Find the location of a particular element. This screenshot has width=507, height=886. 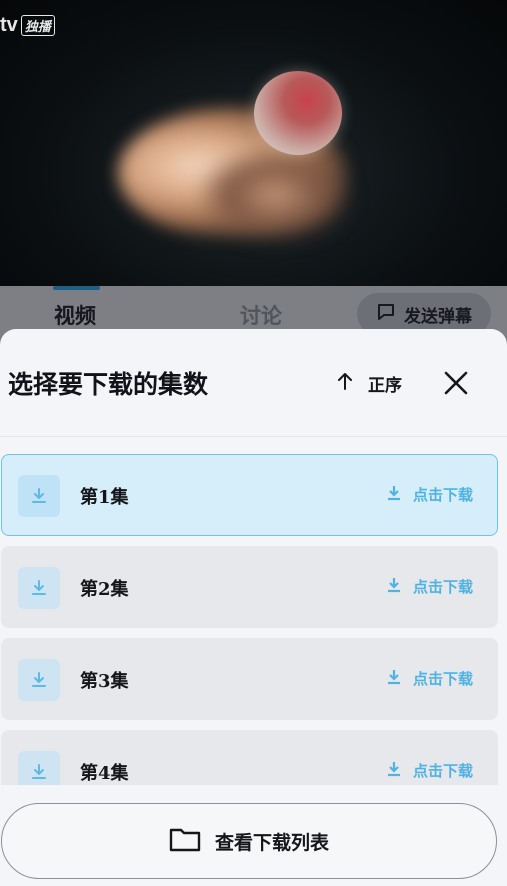

tab-video: 视频 is located at coordinates (75, 315).